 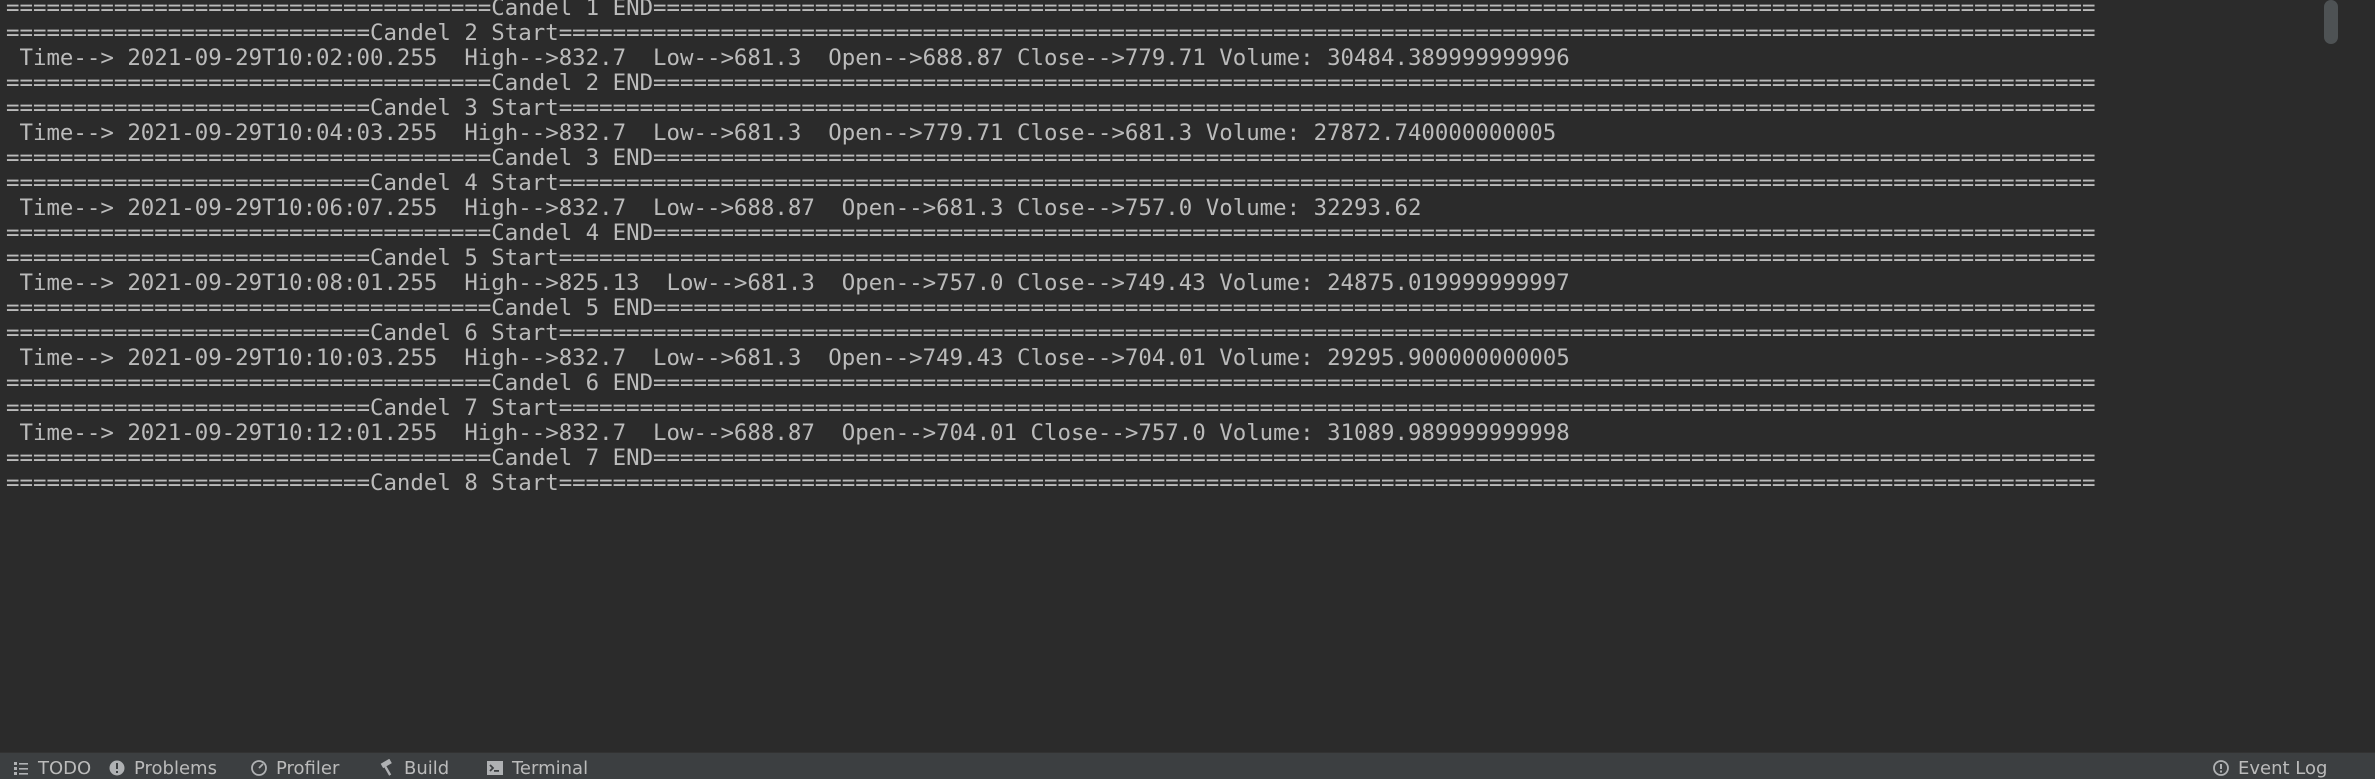 What do you see at coordinates (308, 768) in the screenshot?
I see `profiler-tool-label: Profiler` at bounding box center [308, 768].